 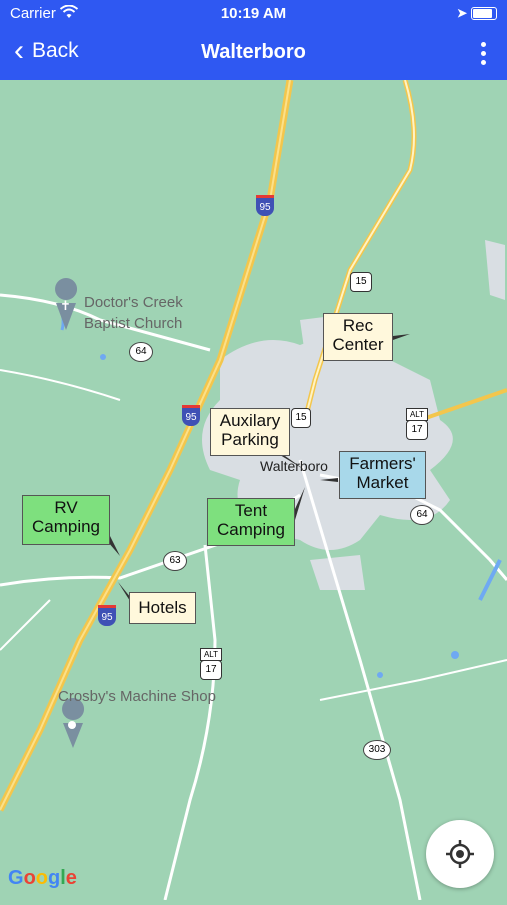 What do you see at coordinates (133, 302) in the screenshot?
I see `place-doctors-creek-line1: Doctor's Creek` at bounding box center [133, 302].